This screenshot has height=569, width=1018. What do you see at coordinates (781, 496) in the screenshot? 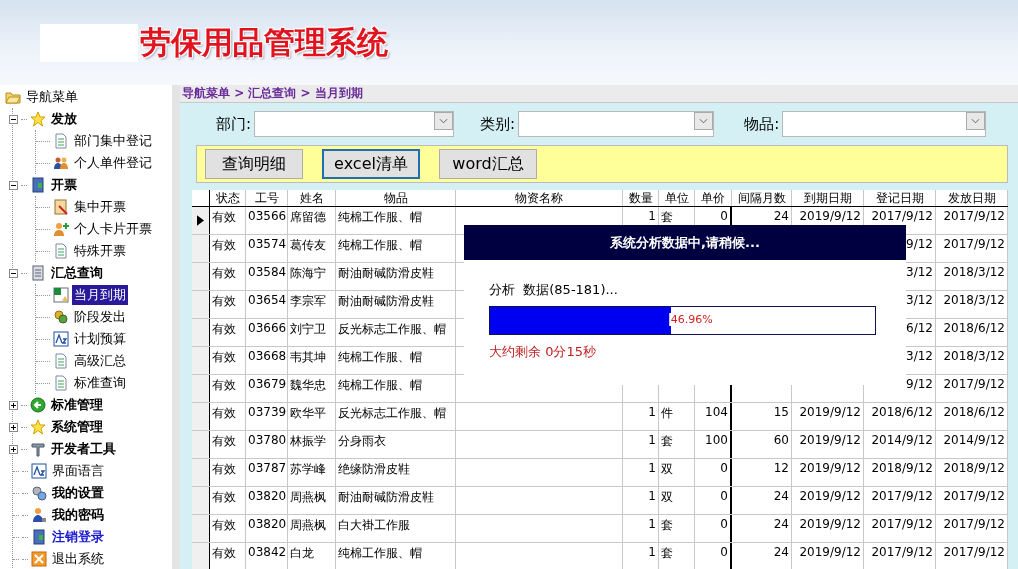
I see `interval-cell: 24` at bounding box center [781, 496].